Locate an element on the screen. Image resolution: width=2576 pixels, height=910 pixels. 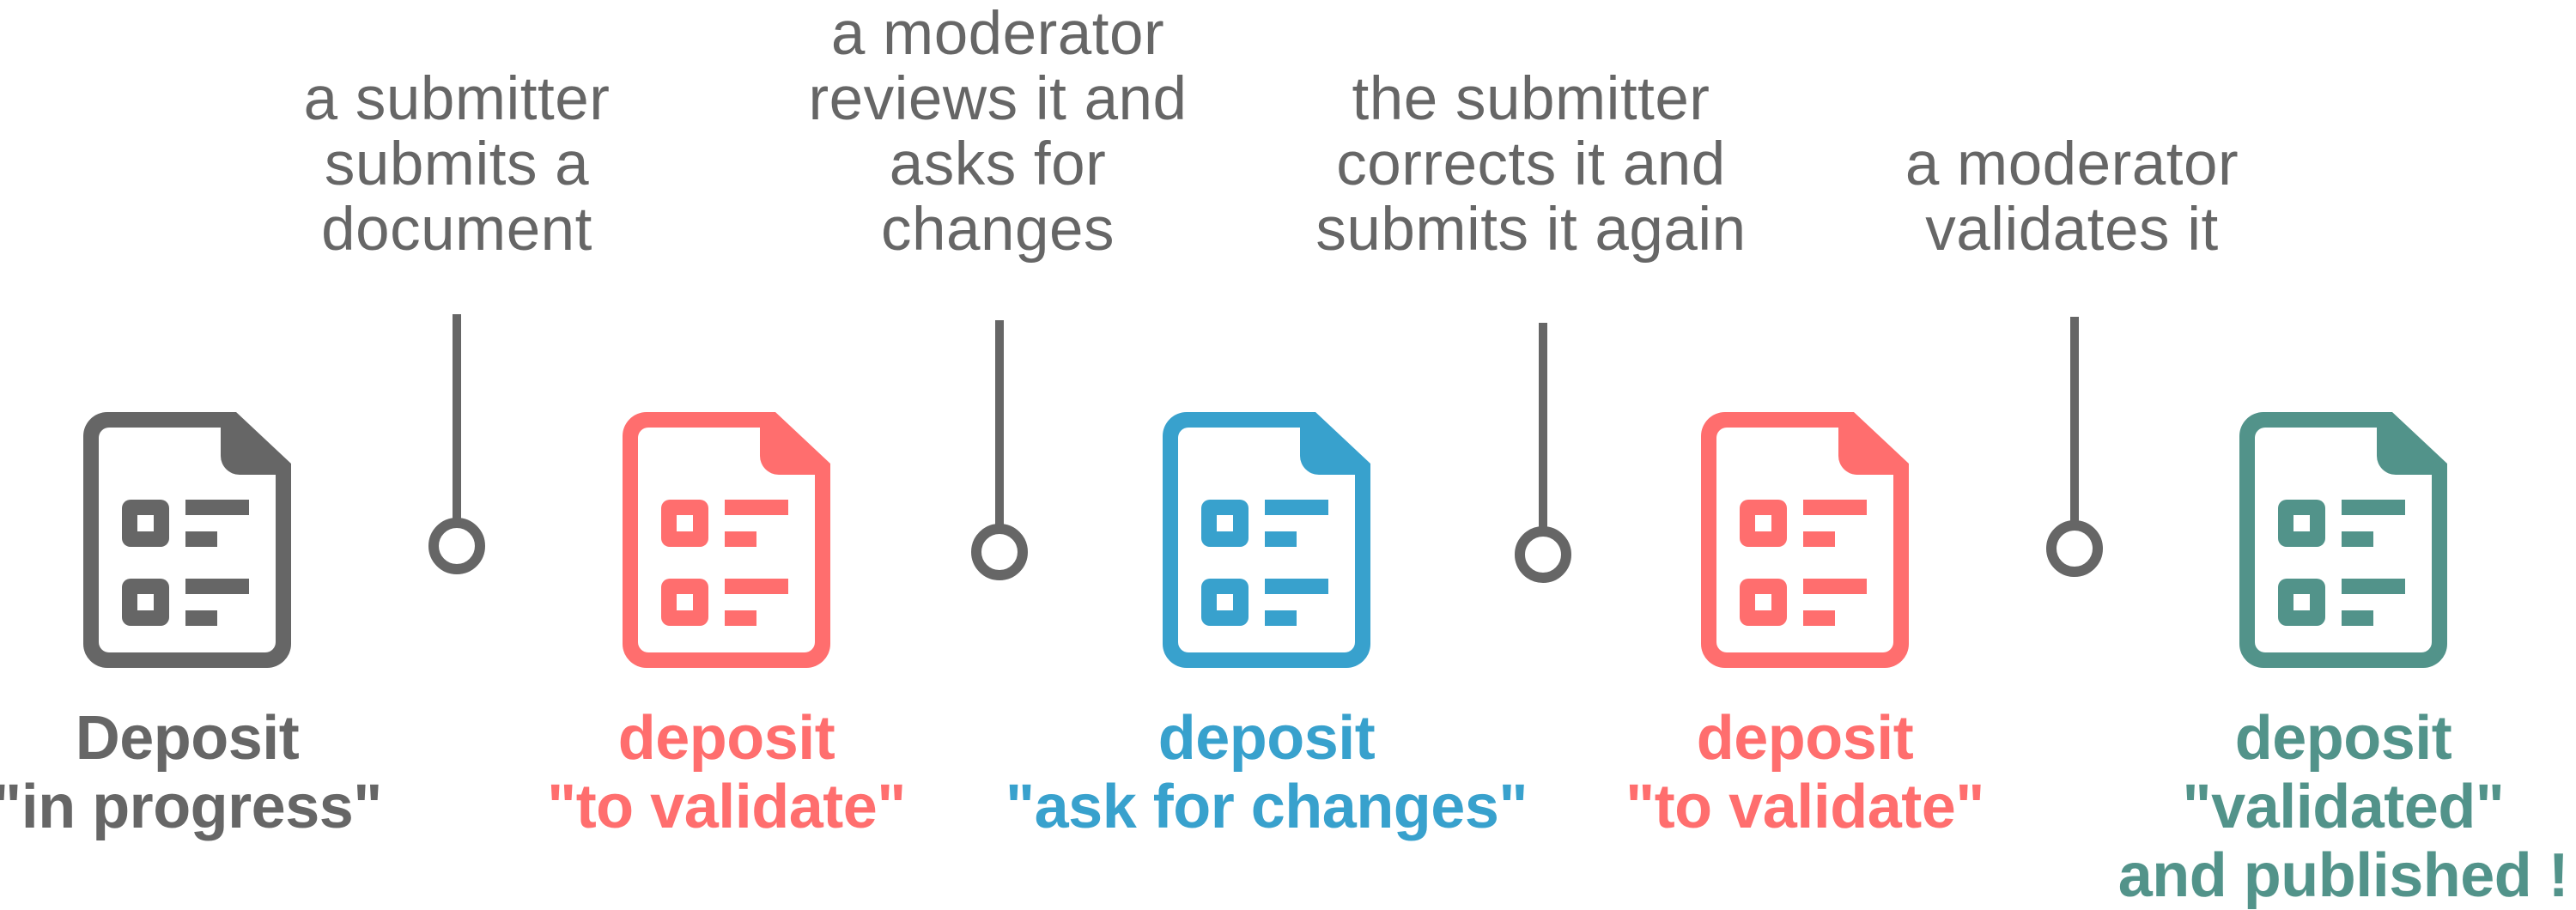
state-label-line: "validated" is located at coordinates (2343, 807).